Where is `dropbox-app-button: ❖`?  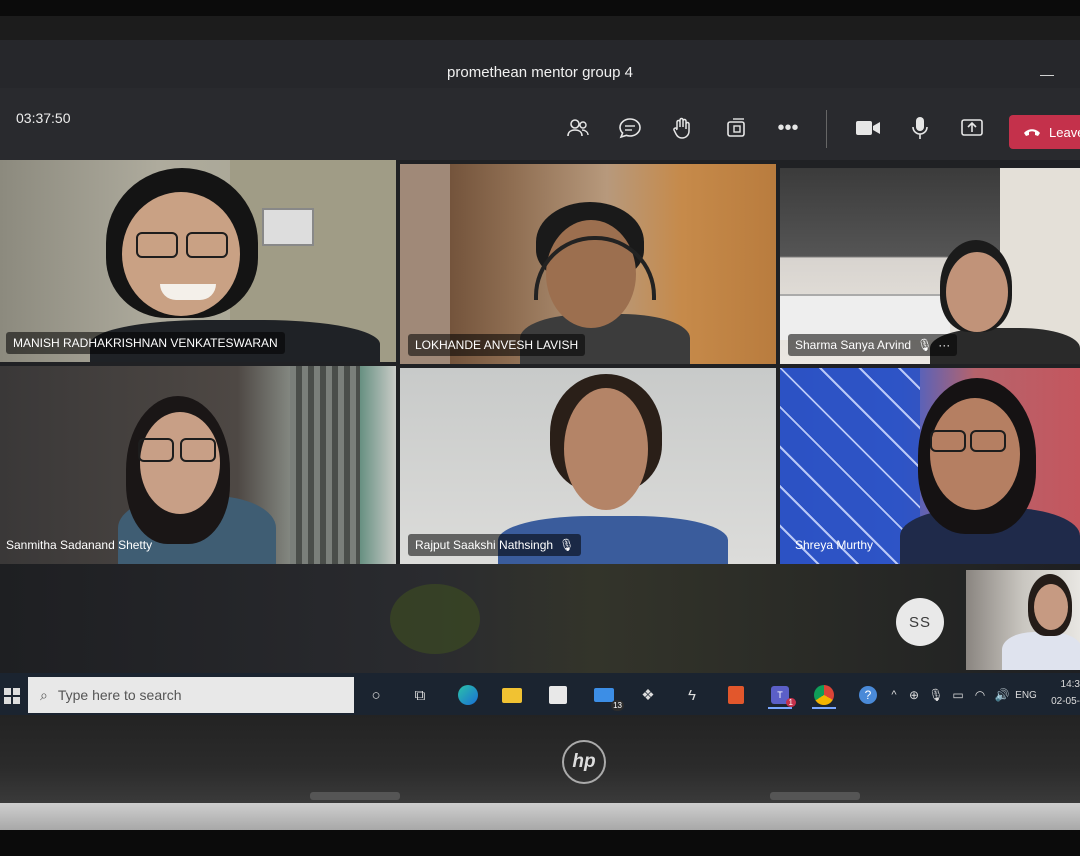 dropbox-app-button: ❖ is located at coordinates (648, 695).